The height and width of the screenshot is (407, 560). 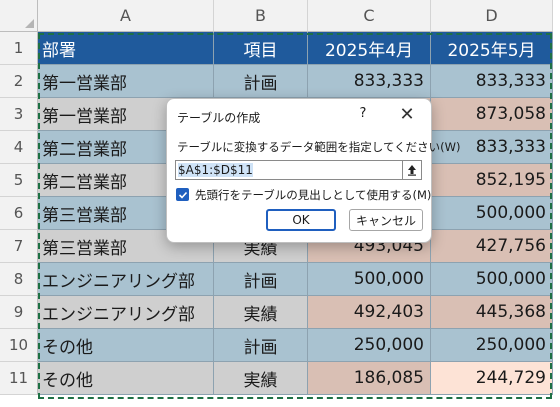 I want to click on row-header-4: 4, so click(x=19, y=147).